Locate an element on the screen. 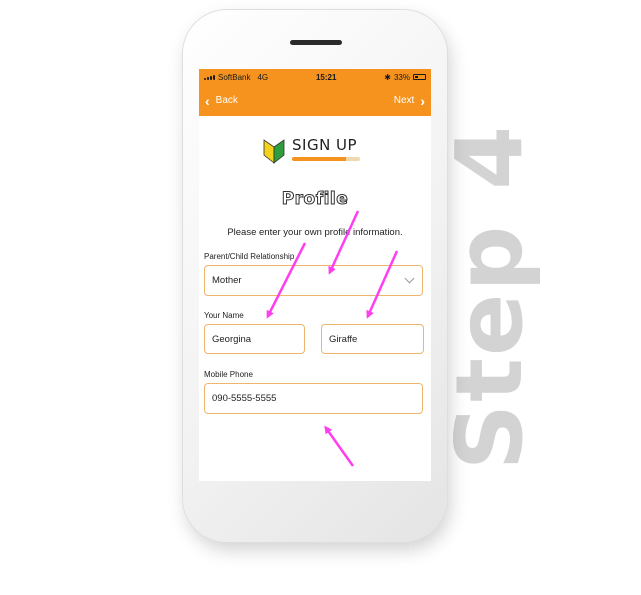 The width and height of the screenshot is (641, 595). mobile-phone-value: 090-5555-5555 is located at coordinates (244, 398).